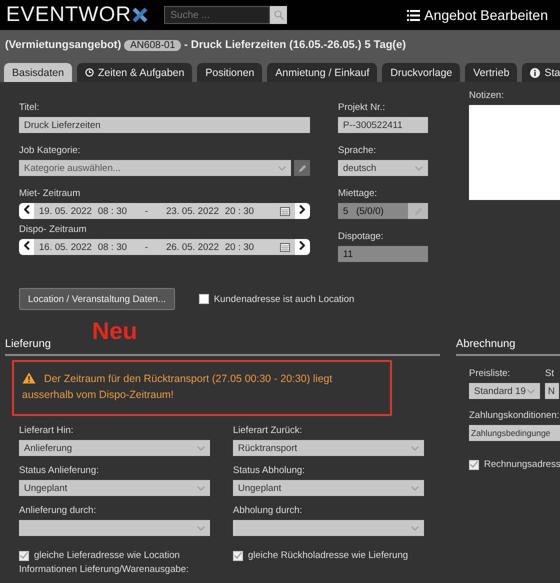 Image resolution: width=560 pixels, height=583 pixels. What do you see at coordinates (222, 347) in the screenshot?
I see `section-title: Lieferung` at bounding box center [222, 347].